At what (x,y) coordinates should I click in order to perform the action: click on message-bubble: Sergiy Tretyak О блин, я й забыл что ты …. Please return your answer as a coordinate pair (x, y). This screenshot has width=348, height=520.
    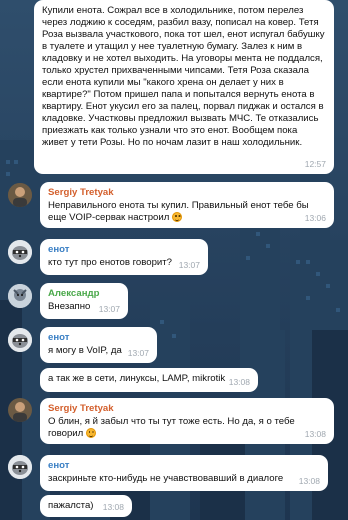
    Looking at the image, I should click on (187, 421).